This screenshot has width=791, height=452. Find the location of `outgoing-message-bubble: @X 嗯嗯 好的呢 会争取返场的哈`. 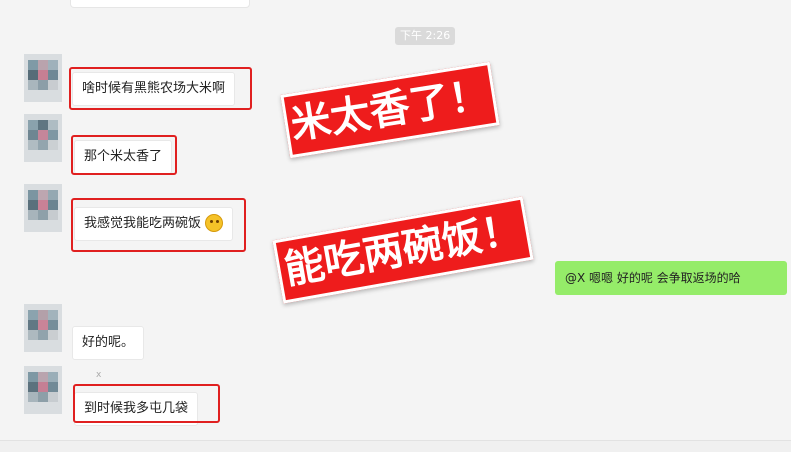

outgoing-message-bubble: @X 嗯嗯 好的呢 会争取返场的哈 is located at coordinates (671, 278).